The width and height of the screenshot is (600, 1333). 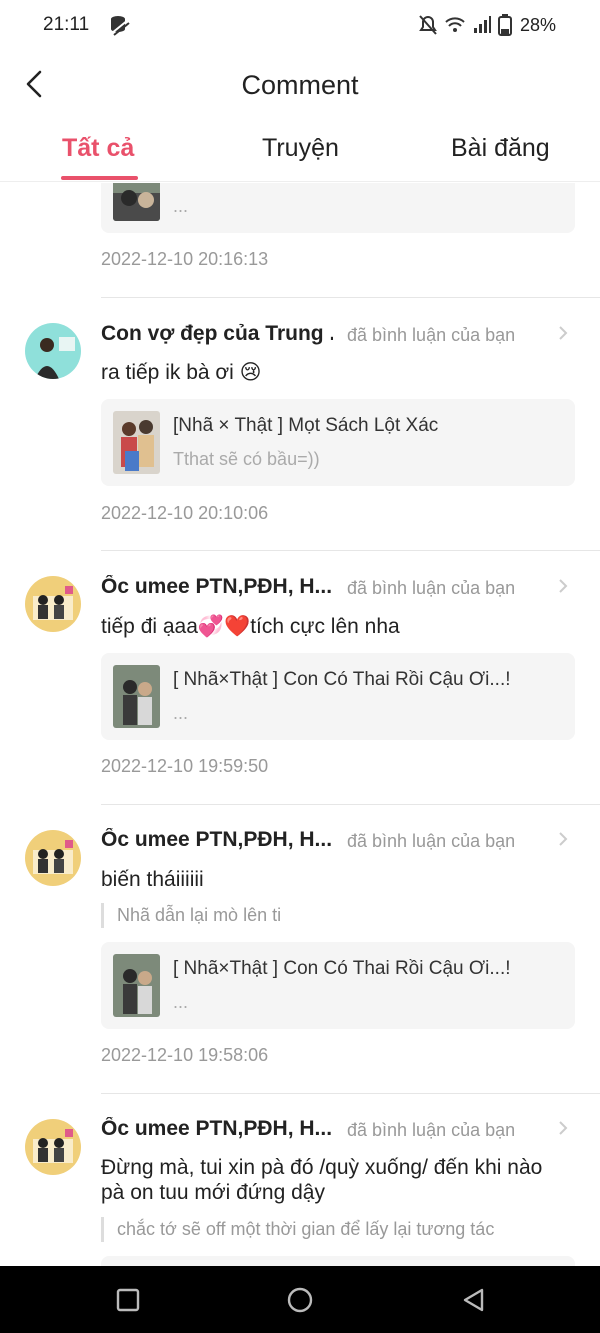 I want to click on header: Comment, so click(x=300, y=85).